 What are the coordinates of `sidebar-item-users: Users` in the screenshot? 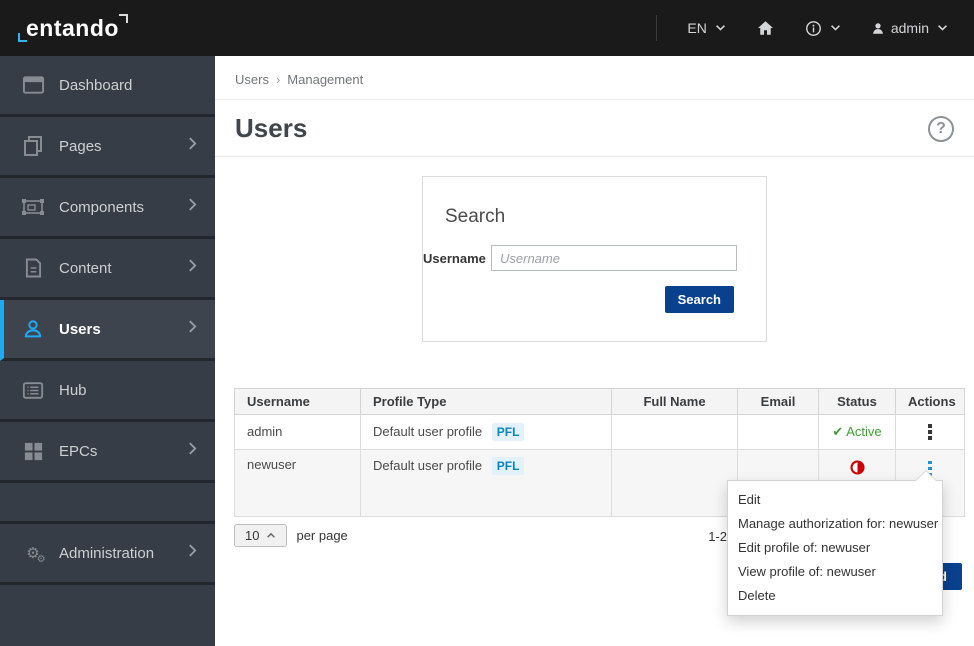 It's located at (107, 330).